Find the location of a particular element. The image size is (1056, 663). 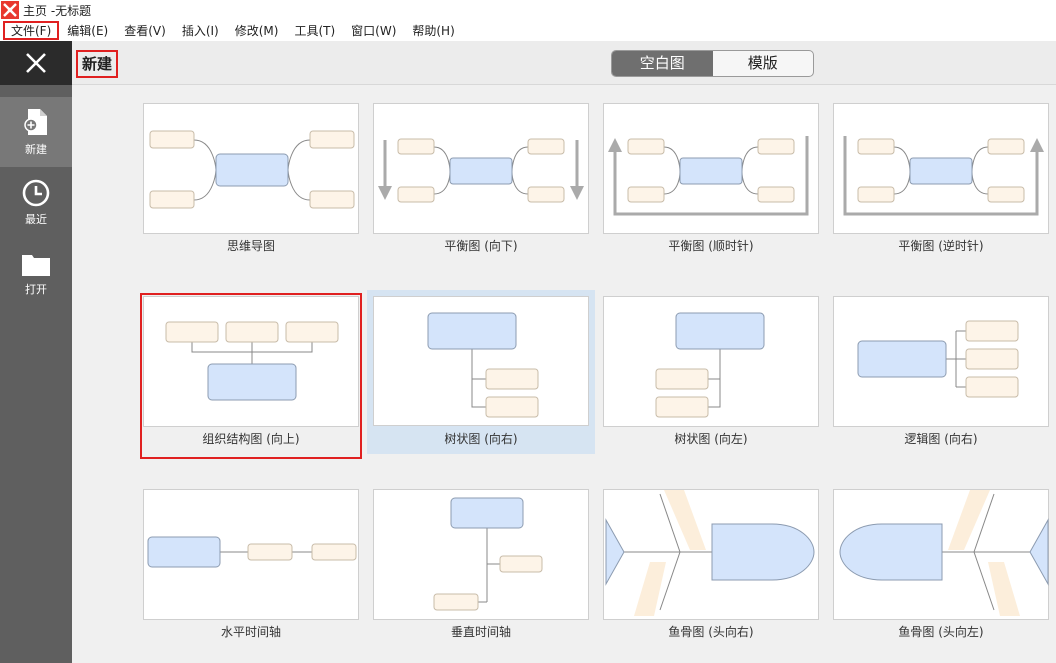

menu-edit: 编辑(E) is located at coordinates (87, 30).